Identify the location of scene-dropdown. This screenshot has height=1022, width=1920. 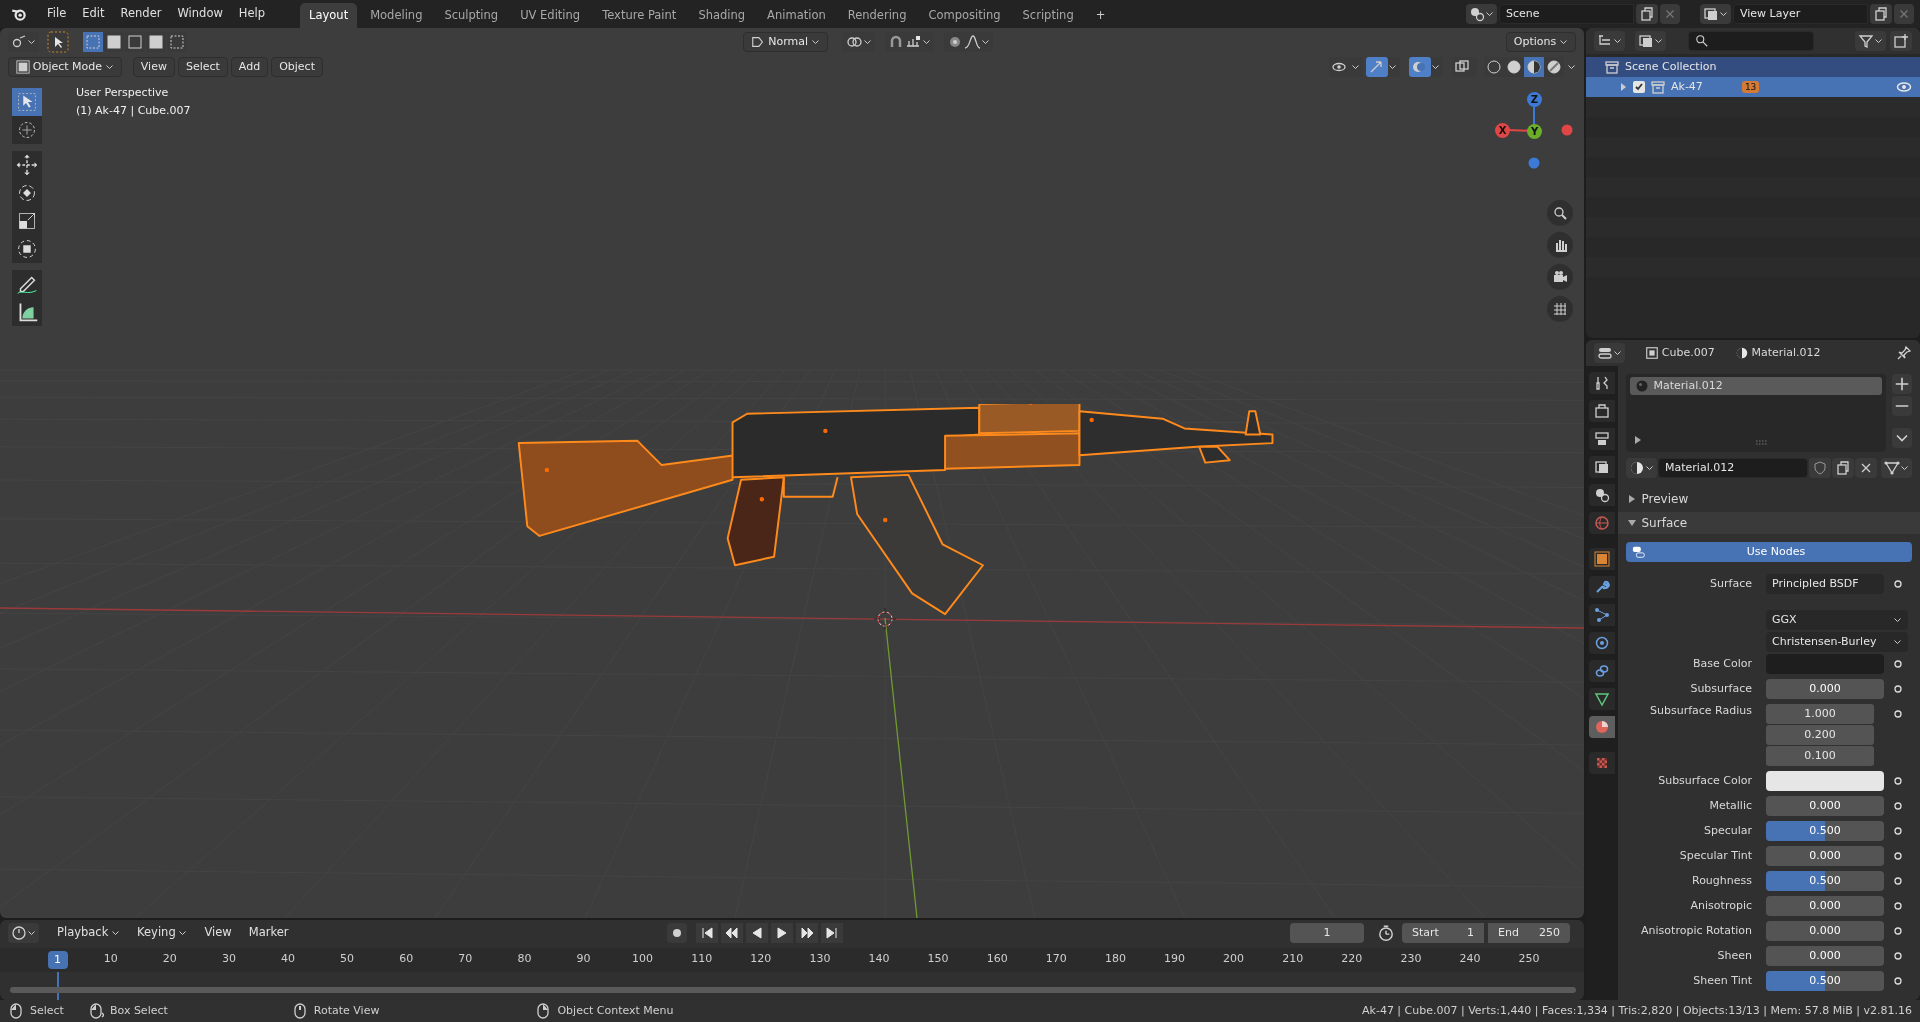
(1481, 14).